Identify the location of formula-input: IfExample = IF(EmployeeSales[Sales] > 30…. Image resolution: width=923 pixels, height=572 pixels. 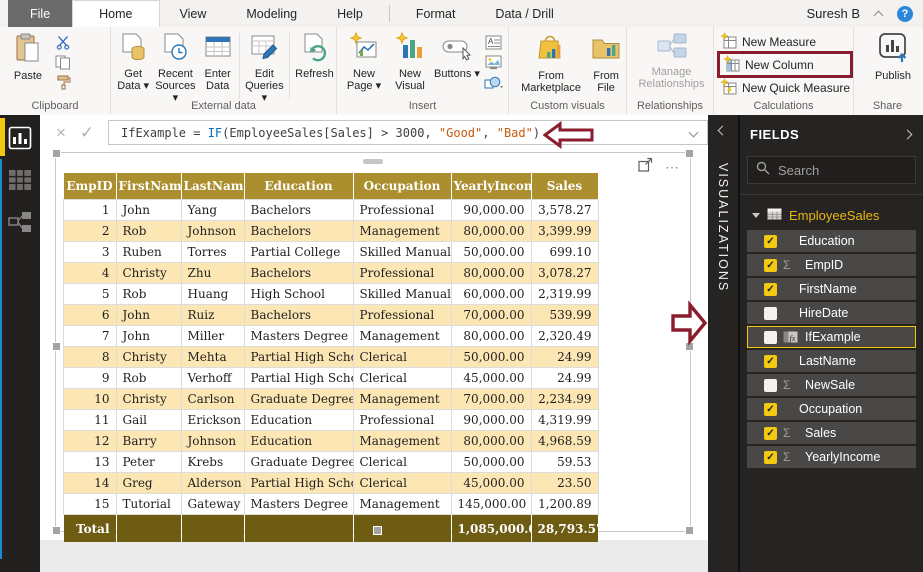
(408, 132).